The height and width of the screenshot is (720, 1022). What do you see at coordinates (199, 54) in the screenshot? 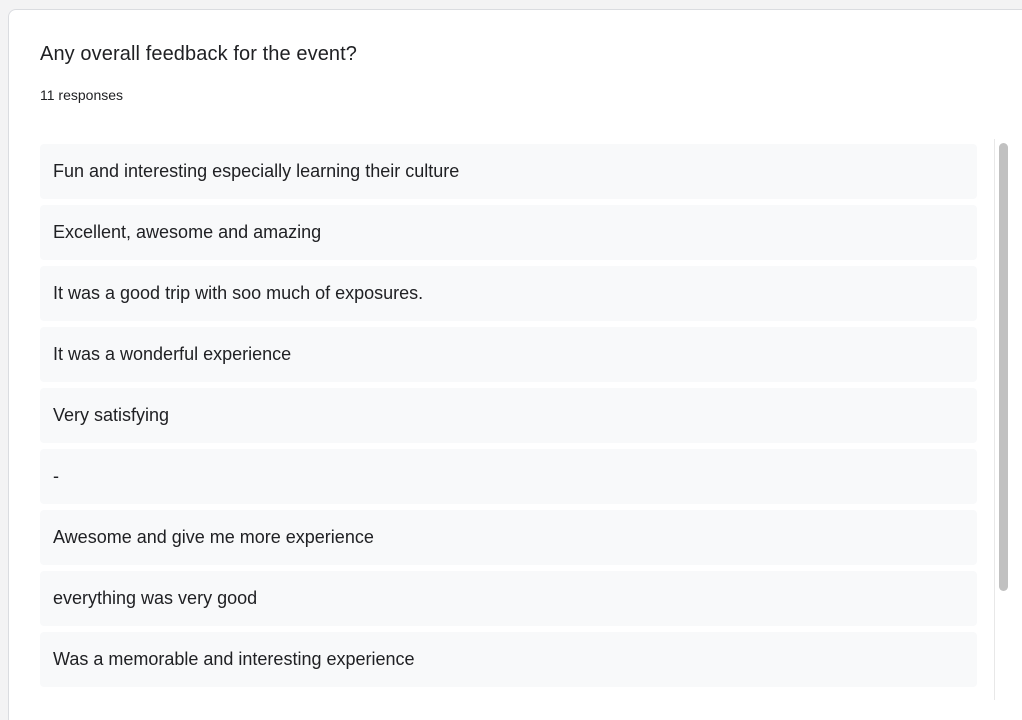
I see `question-title: Any overall feedback for the event?` at bounding box center [199, 54].